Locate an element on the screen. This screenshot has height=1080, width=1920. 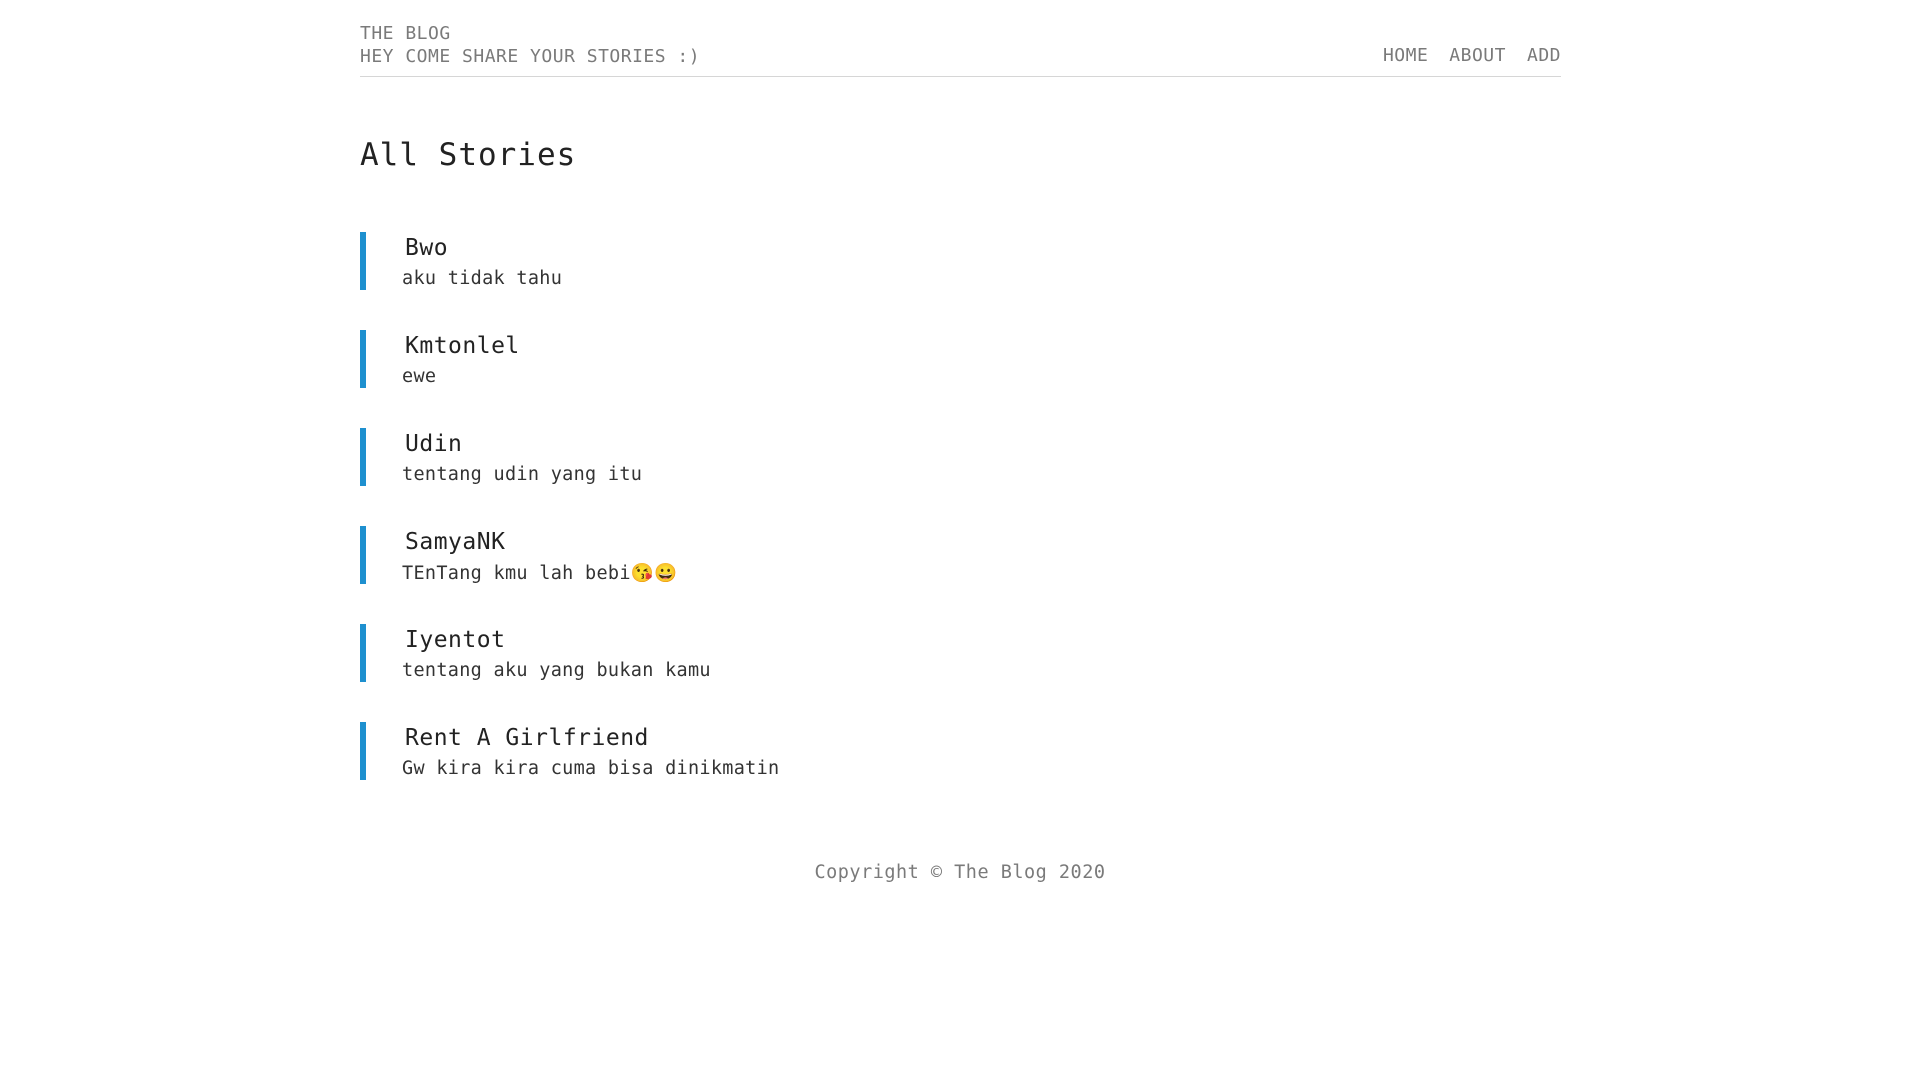
story-title: Kmtonlel is located at coordinates (462, 346).